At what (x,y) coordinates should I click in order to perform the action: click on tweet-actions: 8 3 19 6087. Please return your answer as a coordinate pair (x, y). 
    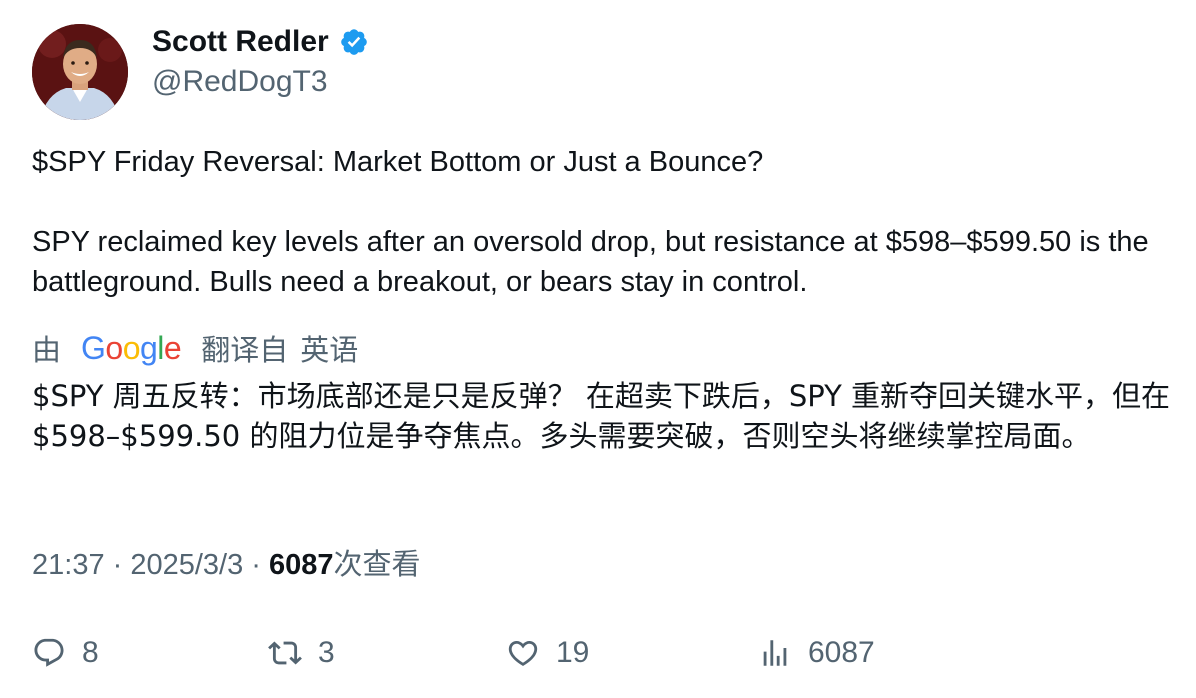
    Looking at the image, I should click on (602, 653).